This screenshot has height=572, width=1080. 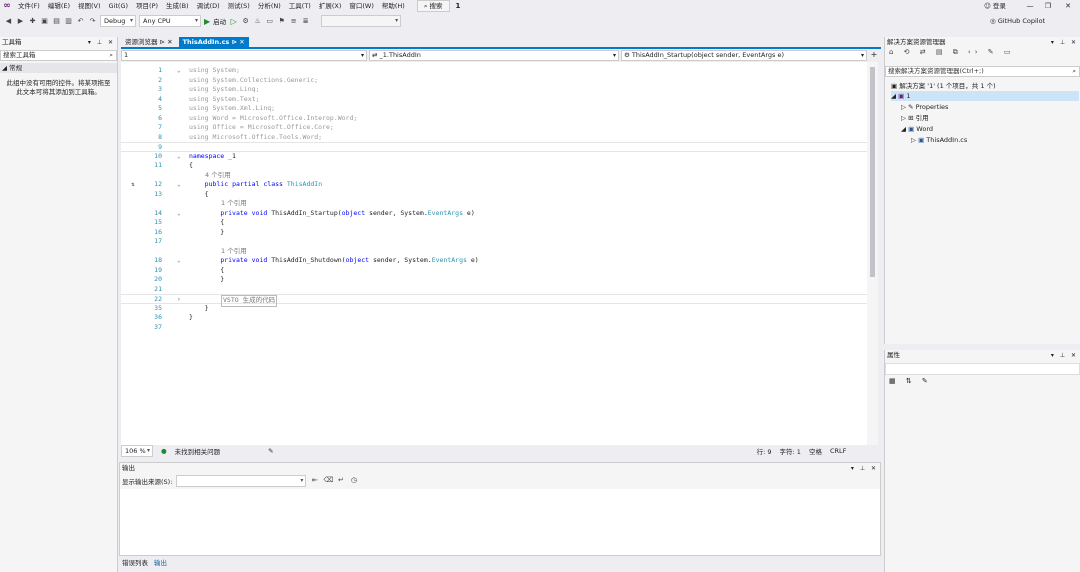 I want to click on bookmark-icon: ⚑, so click(x=281, y=21).